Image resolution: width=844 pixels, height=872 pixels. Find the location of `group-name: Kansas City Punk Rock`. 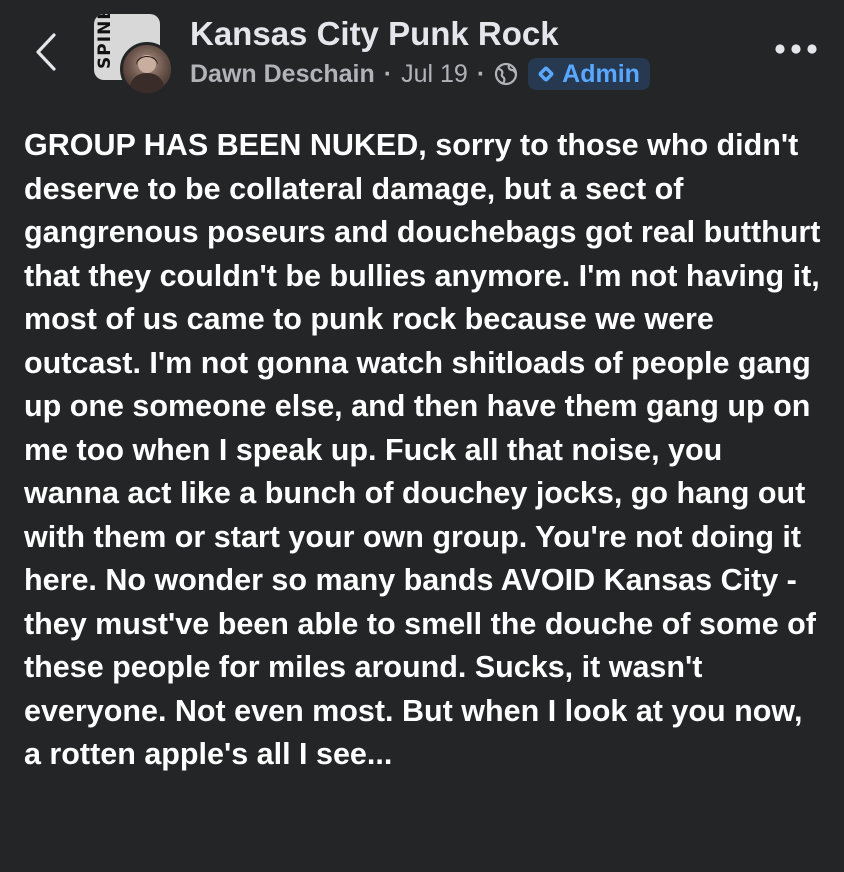

group-name: Kansas City Punk Rock is located at coordinates (374, 34).